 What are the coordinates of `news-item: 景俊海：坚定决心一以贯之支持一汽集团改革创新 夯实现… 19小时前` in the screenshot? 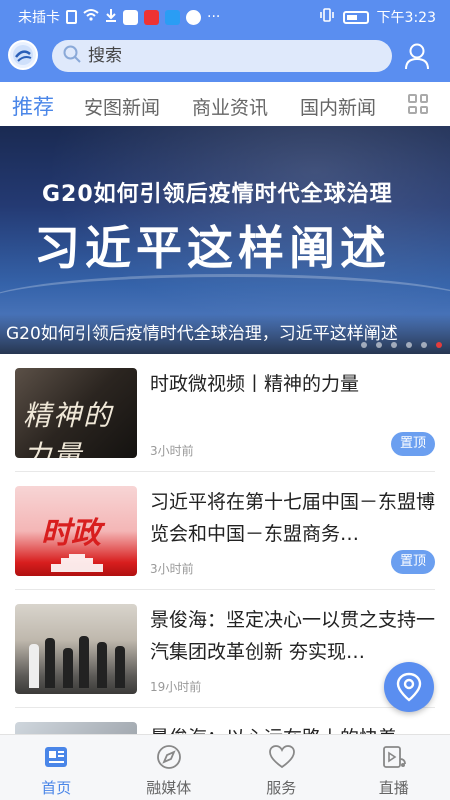 It's located at (225, 649).